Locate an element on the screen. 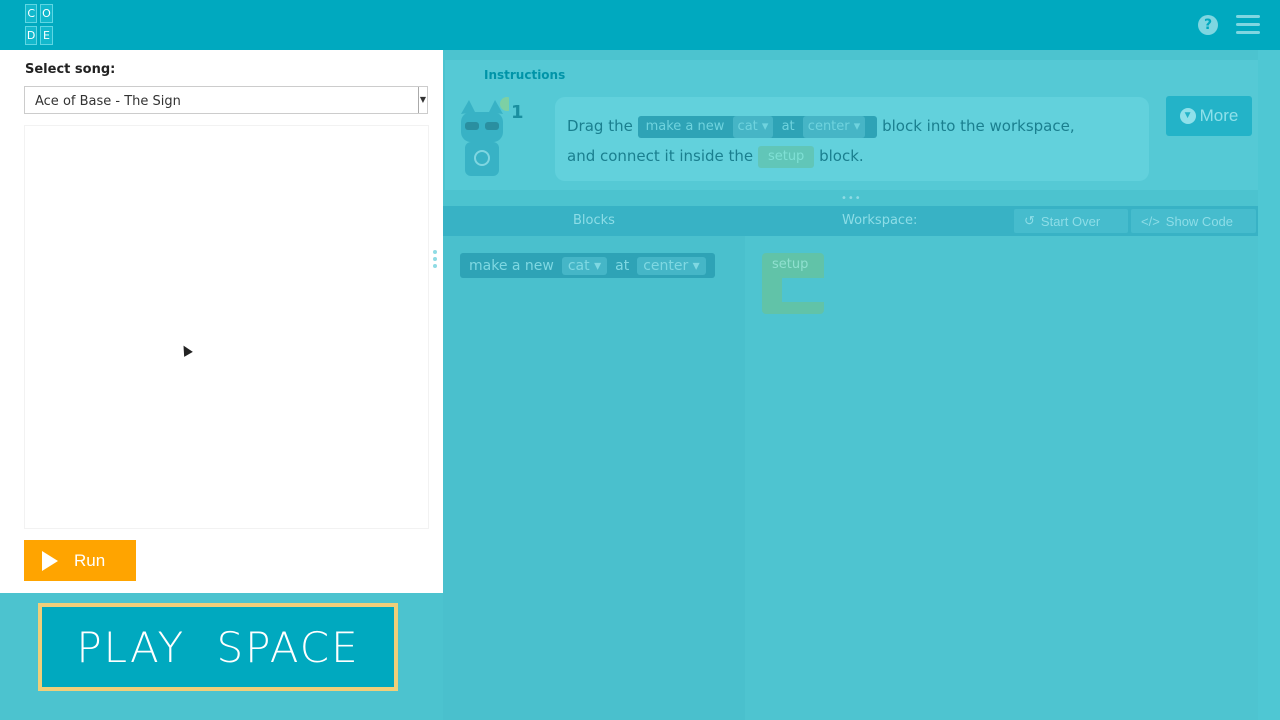  inline-cat-dropdown: cat ▾ is located at coordinates (753, 126).